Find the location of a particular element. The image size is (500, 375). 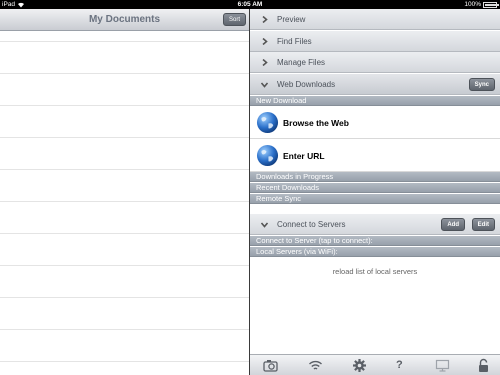

wifi-icon is located at coordinates (315, 365).